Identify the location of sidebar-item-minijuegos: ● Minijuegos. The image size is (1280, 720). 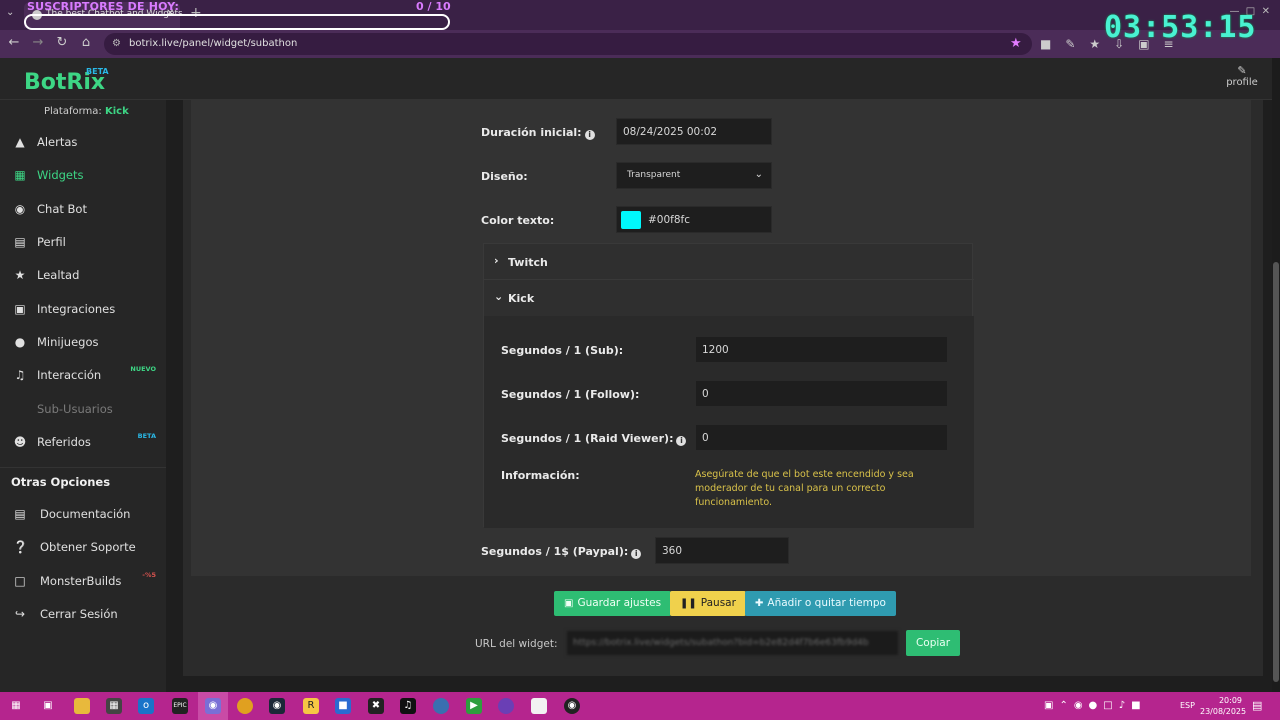
(83, 342).